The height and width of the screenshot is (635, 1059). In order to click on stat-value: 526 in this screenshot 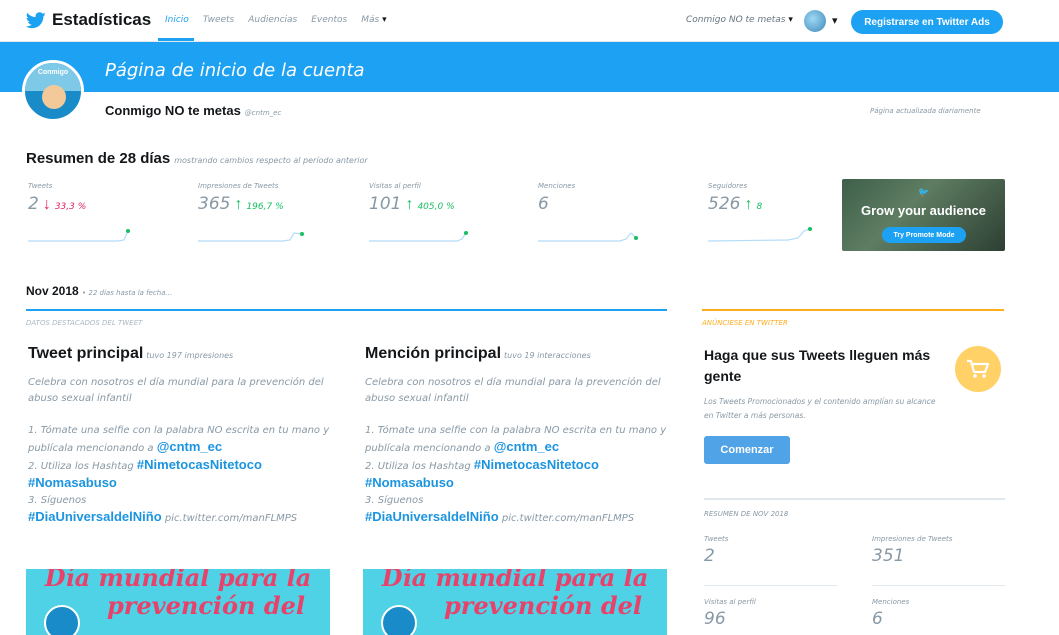, I will do `click(724, 204)`.